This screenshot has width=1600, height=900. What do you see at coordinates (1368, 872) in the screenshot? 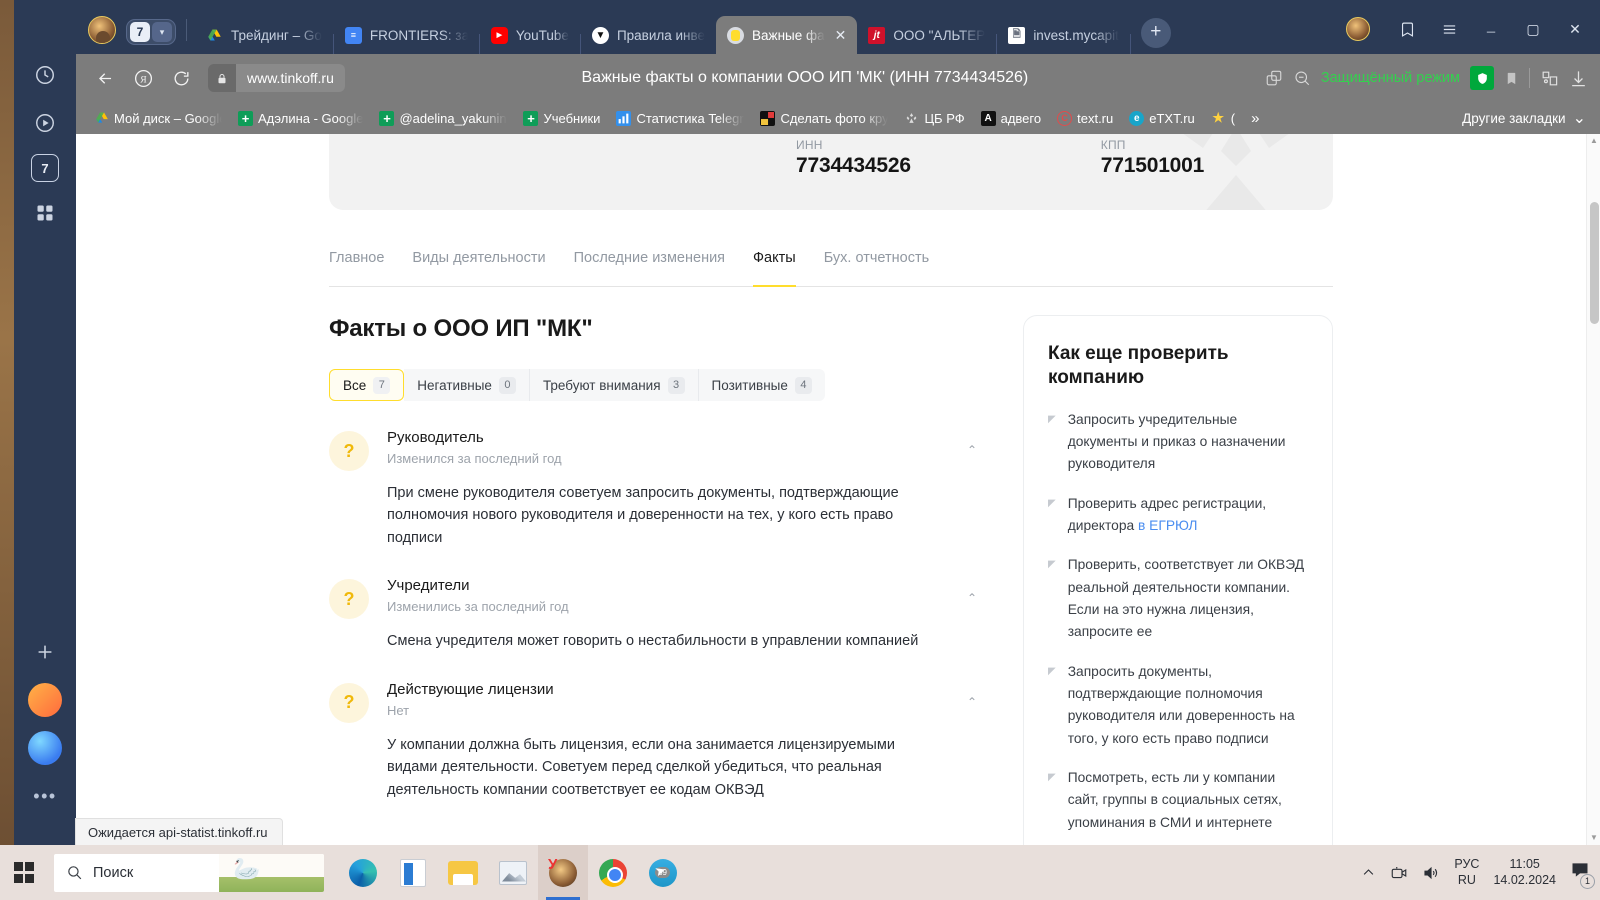
I see `show-hidden-icons-button` at bounding box center [1368, 872].